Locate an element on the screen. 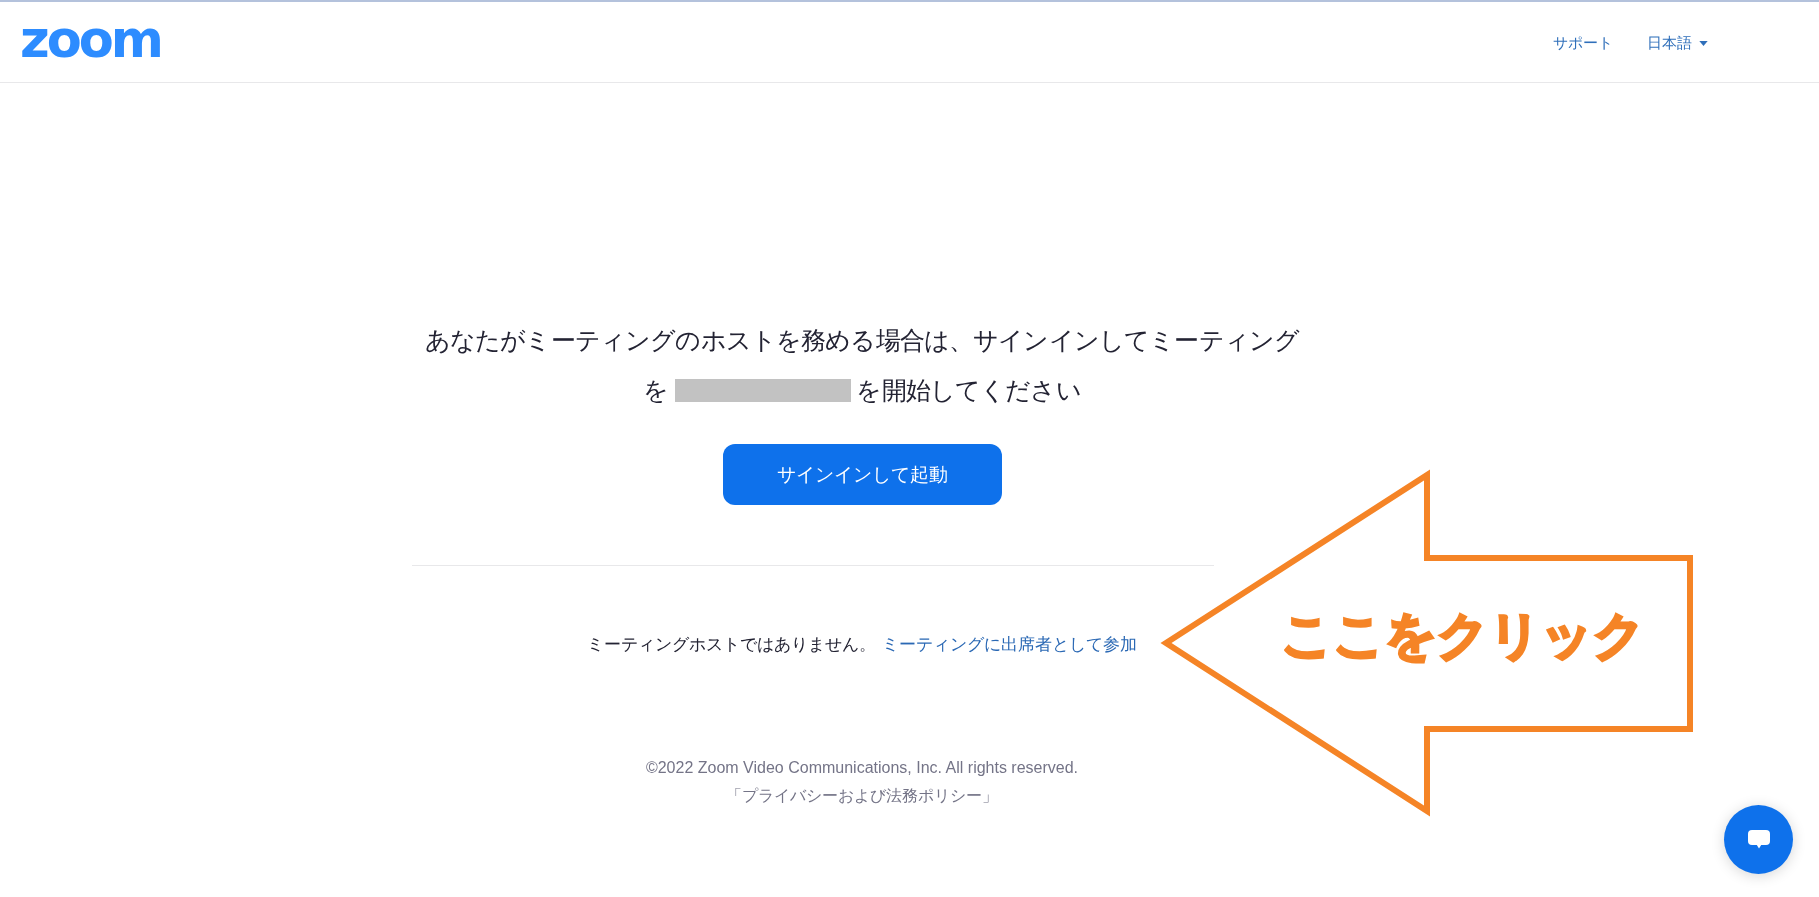 The image size is (1819, 897). copyright-text: ©2022 Zoom Video Communications, Inc. All rights reserved. is located at coordinates (862, 768).